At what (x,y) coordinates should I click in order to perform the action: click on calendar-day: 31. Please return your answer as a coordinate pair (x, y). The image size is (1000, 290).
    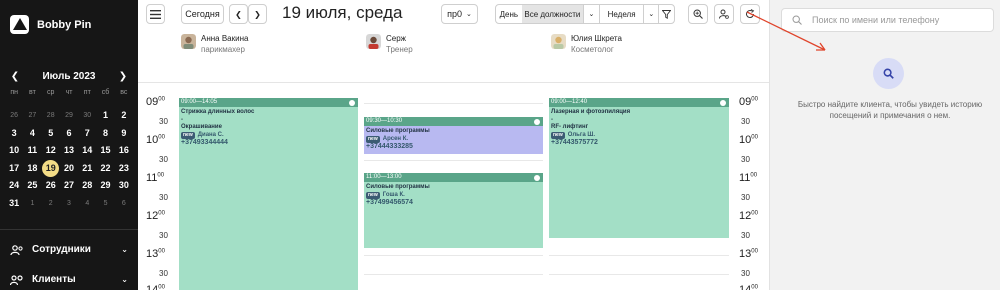
    Looking at the image, I should click on (14, 204).